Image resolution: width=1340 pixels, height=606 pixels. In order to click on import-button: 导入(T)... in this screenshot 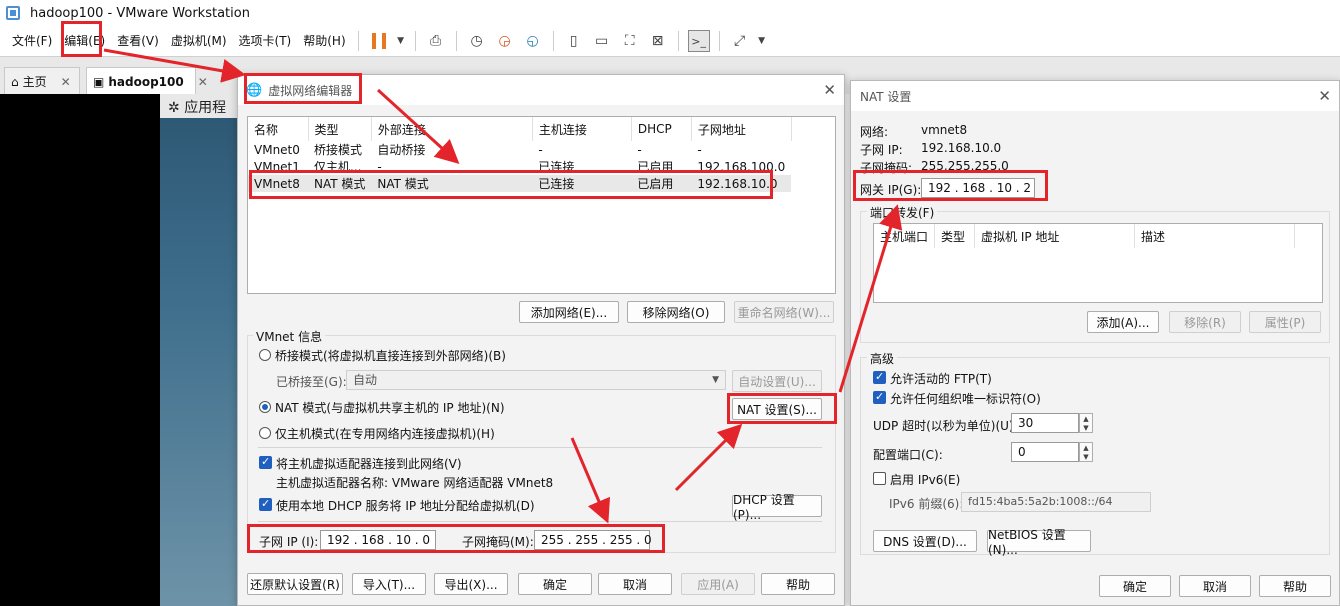, I will do `click(389, 584)`.